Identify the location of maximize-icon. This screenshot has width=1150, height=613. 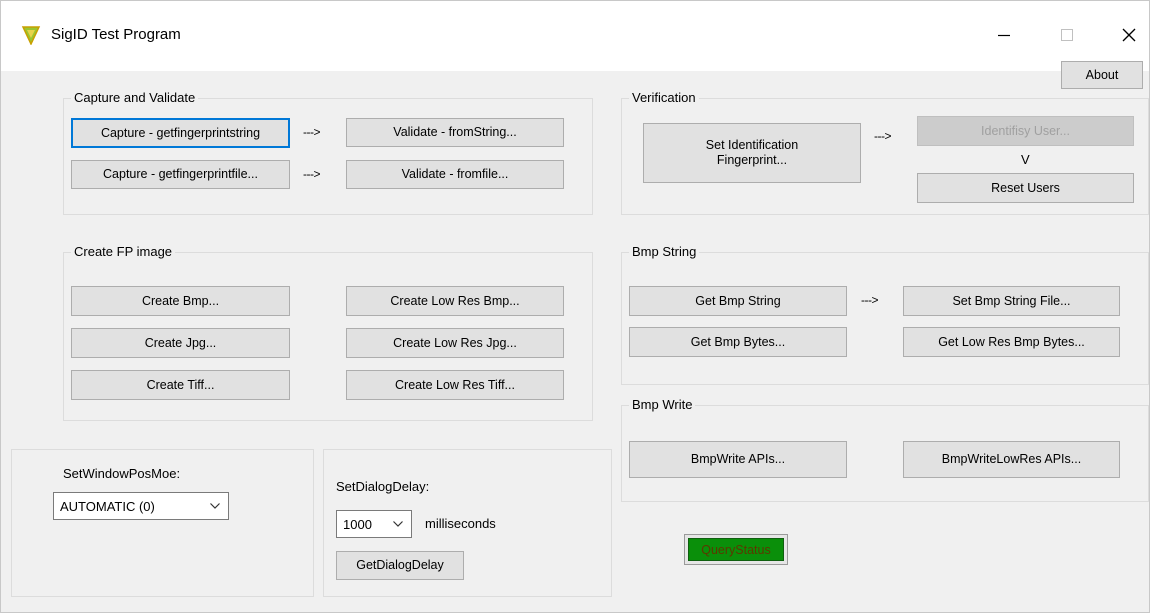
(1067, 35).